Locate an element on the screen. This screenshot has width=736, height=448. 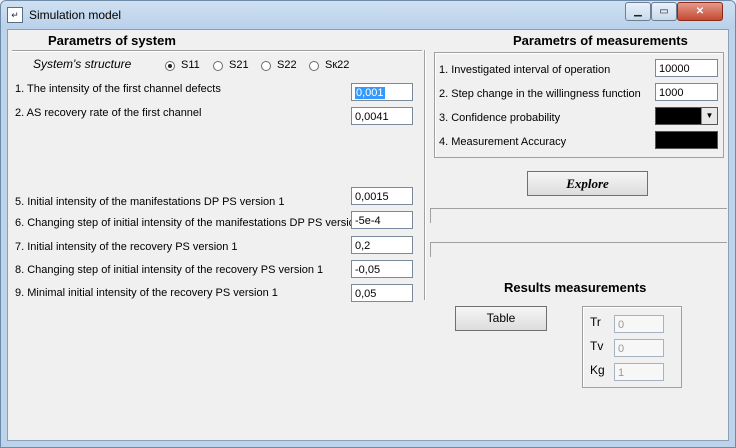
radio-s11-label: S11 is located at coordinates (190, 65).